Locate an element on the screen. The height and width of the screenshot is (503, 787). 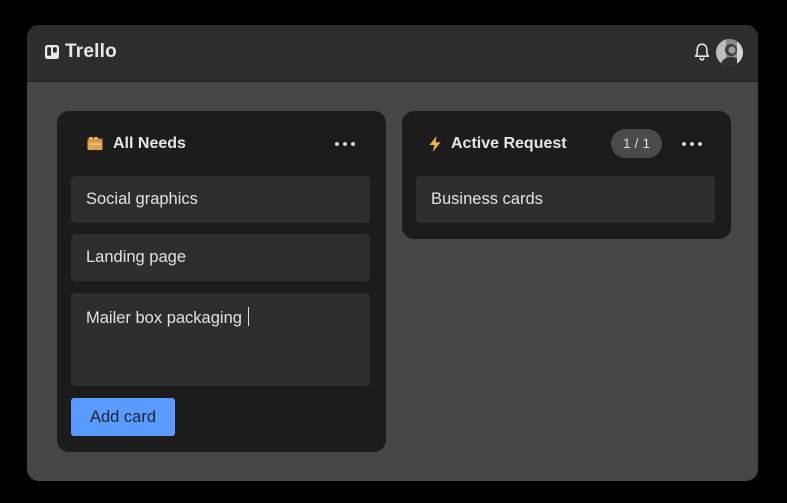
new-card-text: Mailer box packaging is located at coordinates (164, 318).